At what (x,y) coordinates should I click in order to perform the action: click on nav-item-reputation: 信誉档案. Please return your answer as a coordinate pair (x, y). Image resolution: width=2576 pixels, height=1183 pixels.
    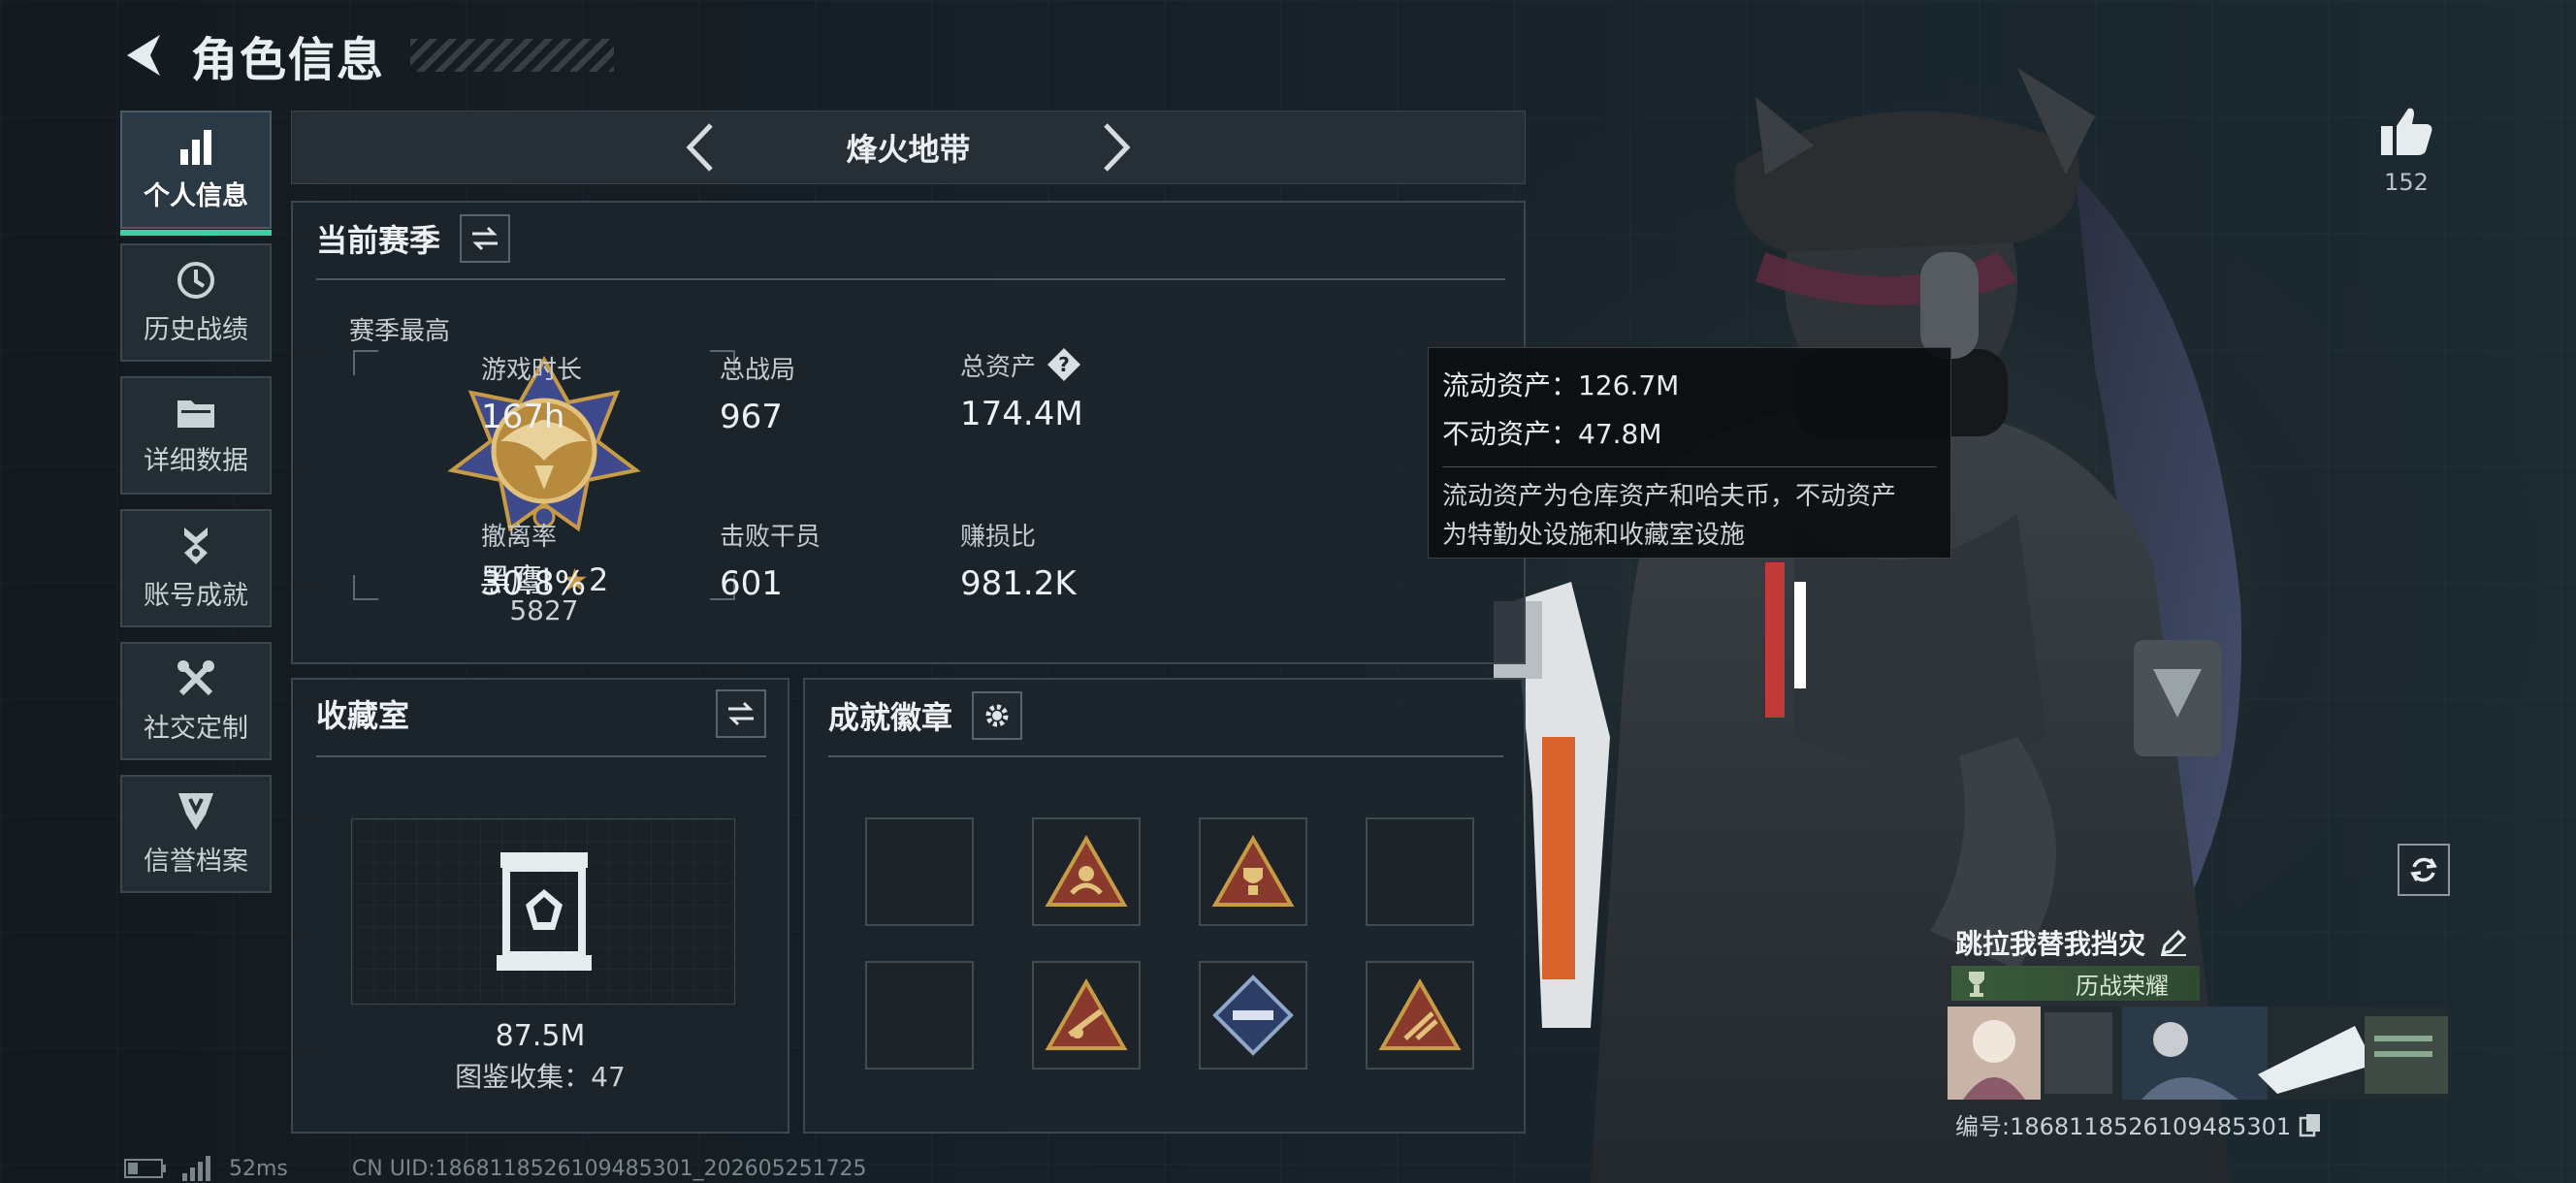
    Looking at the image, I should click on (196, 834).